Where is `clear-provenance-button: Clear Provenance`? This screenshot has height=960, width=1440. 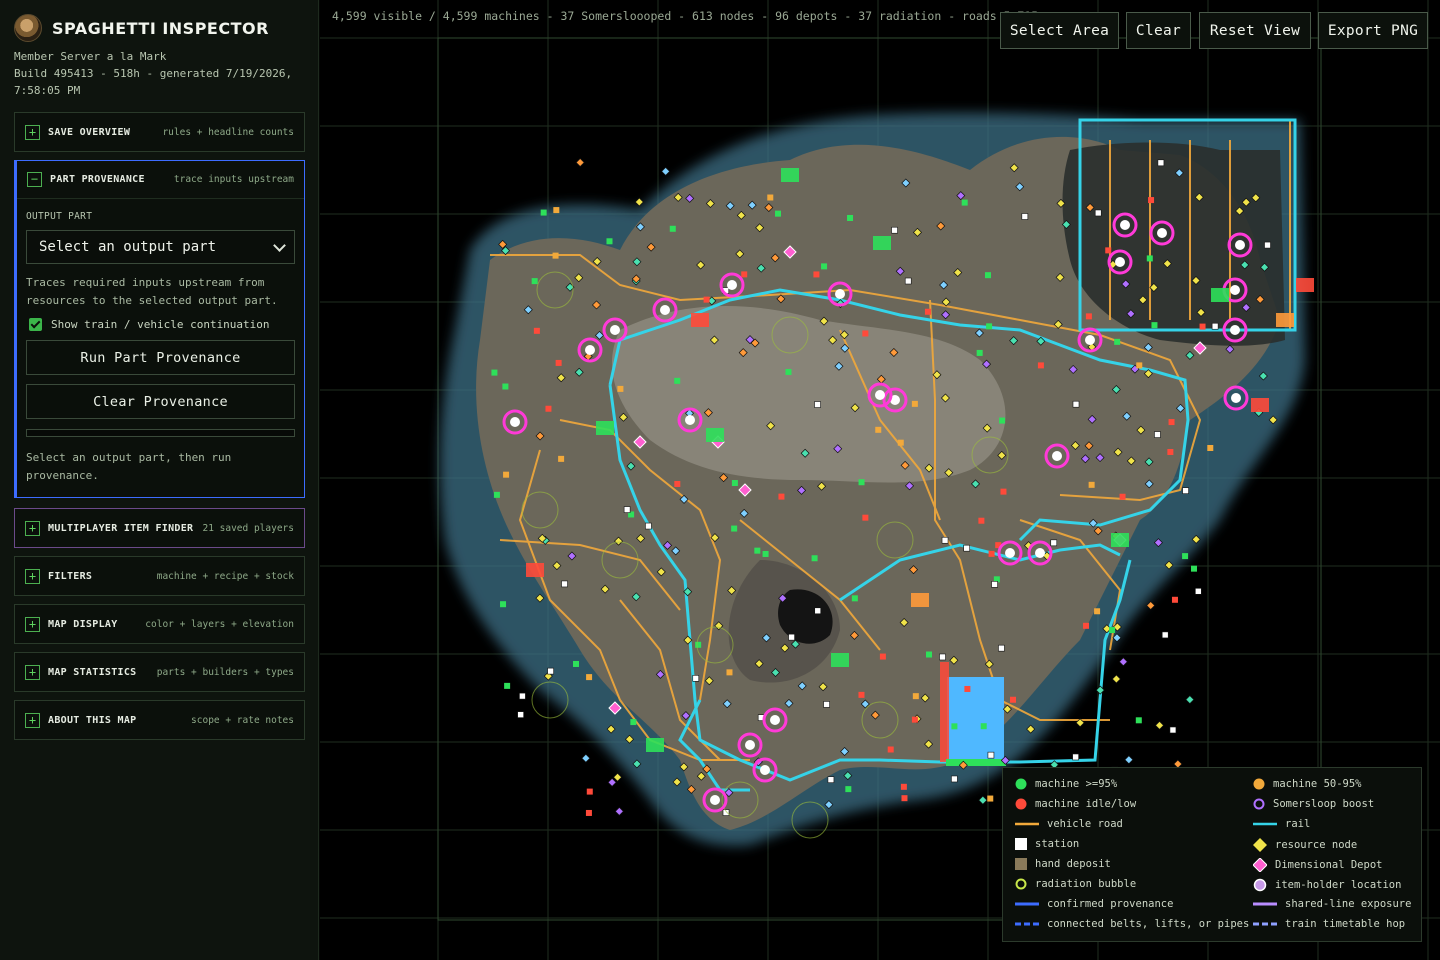
clear-provenance-button: Clear Provenance is located at coordinates (160, 401).